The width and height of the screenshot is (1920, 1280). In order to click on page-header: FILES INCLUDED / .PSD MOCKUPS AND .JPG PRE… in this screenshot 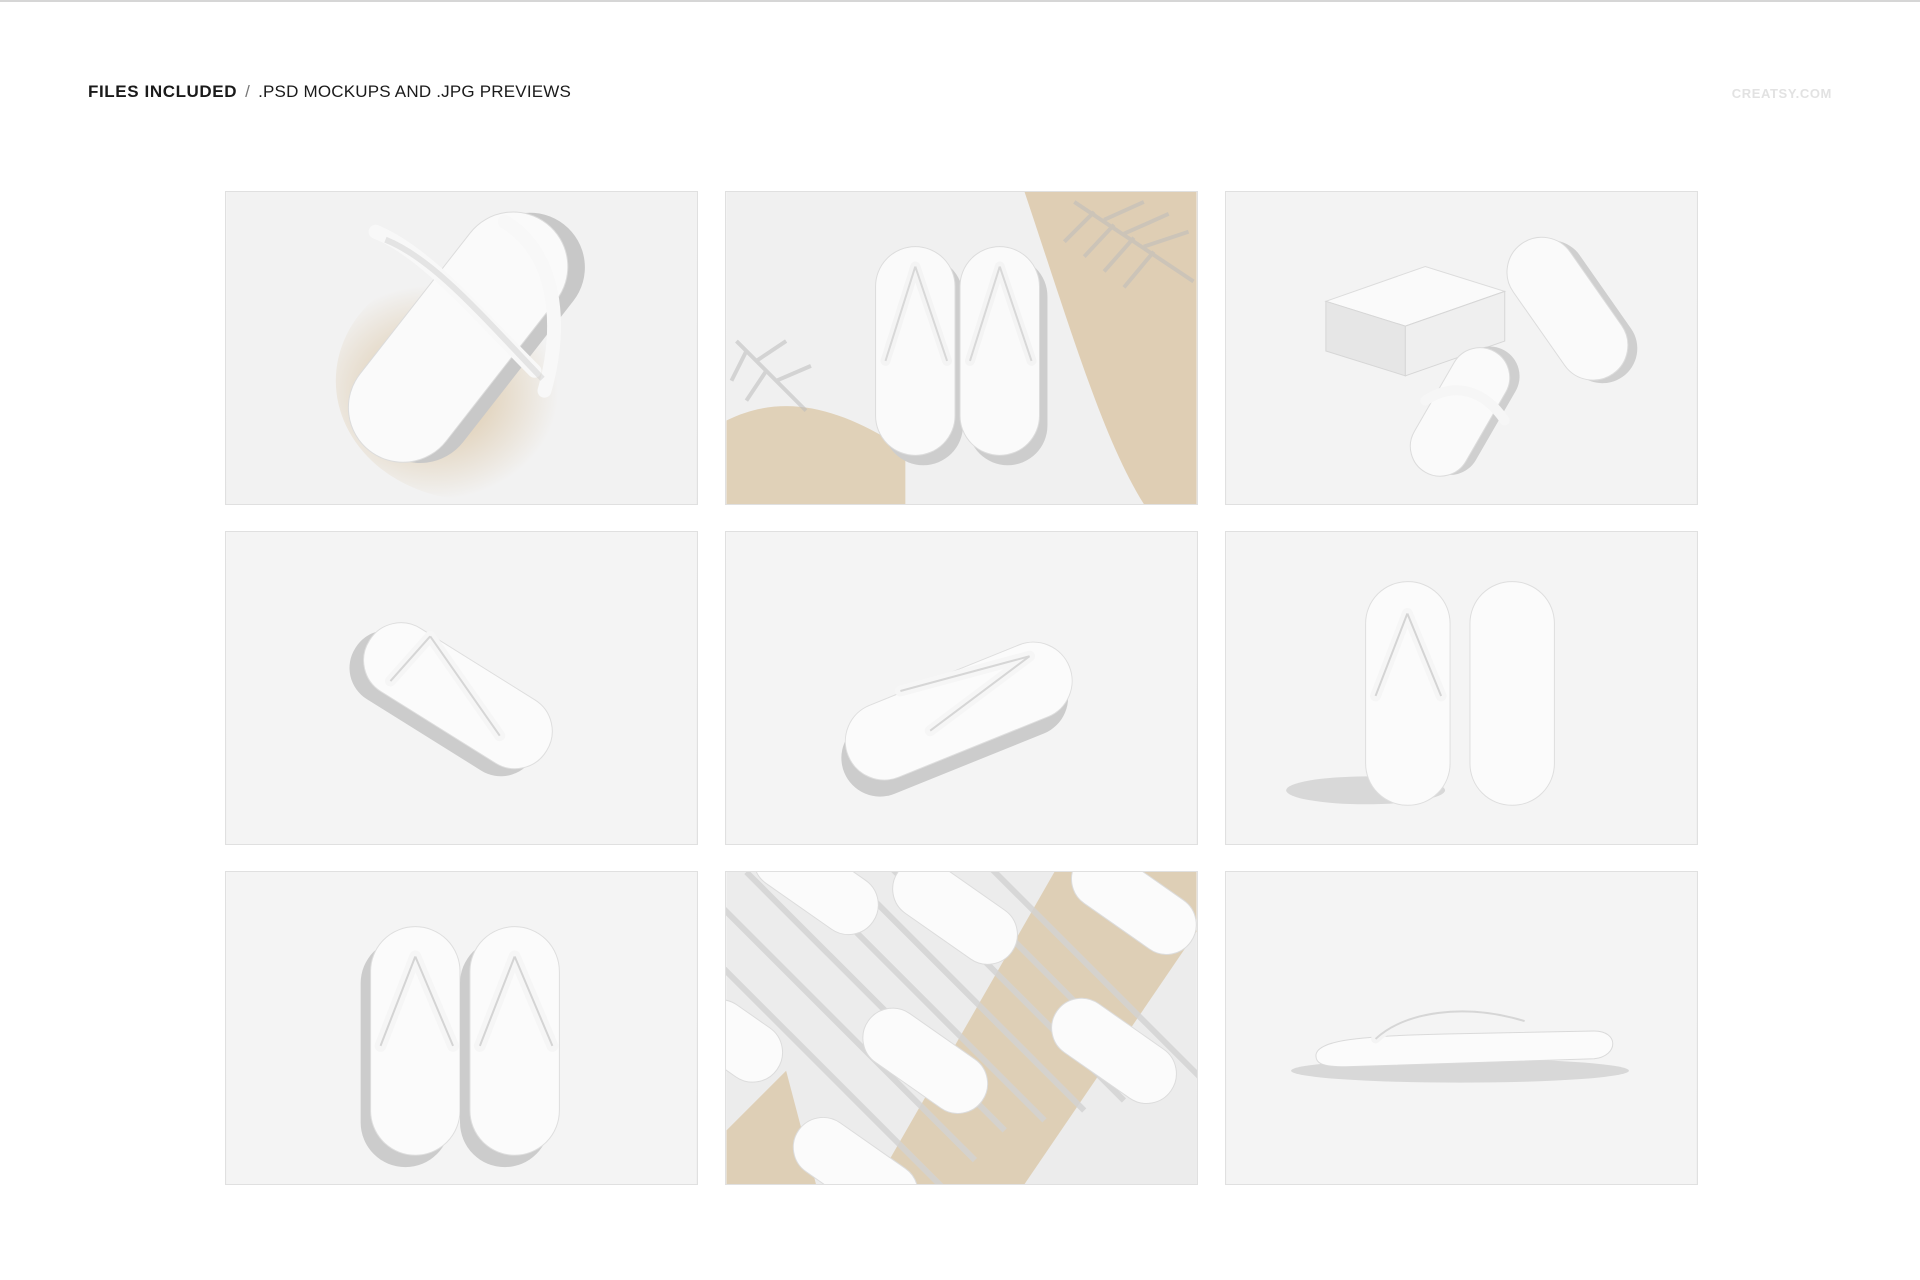, I will do `click(329, 92)`.